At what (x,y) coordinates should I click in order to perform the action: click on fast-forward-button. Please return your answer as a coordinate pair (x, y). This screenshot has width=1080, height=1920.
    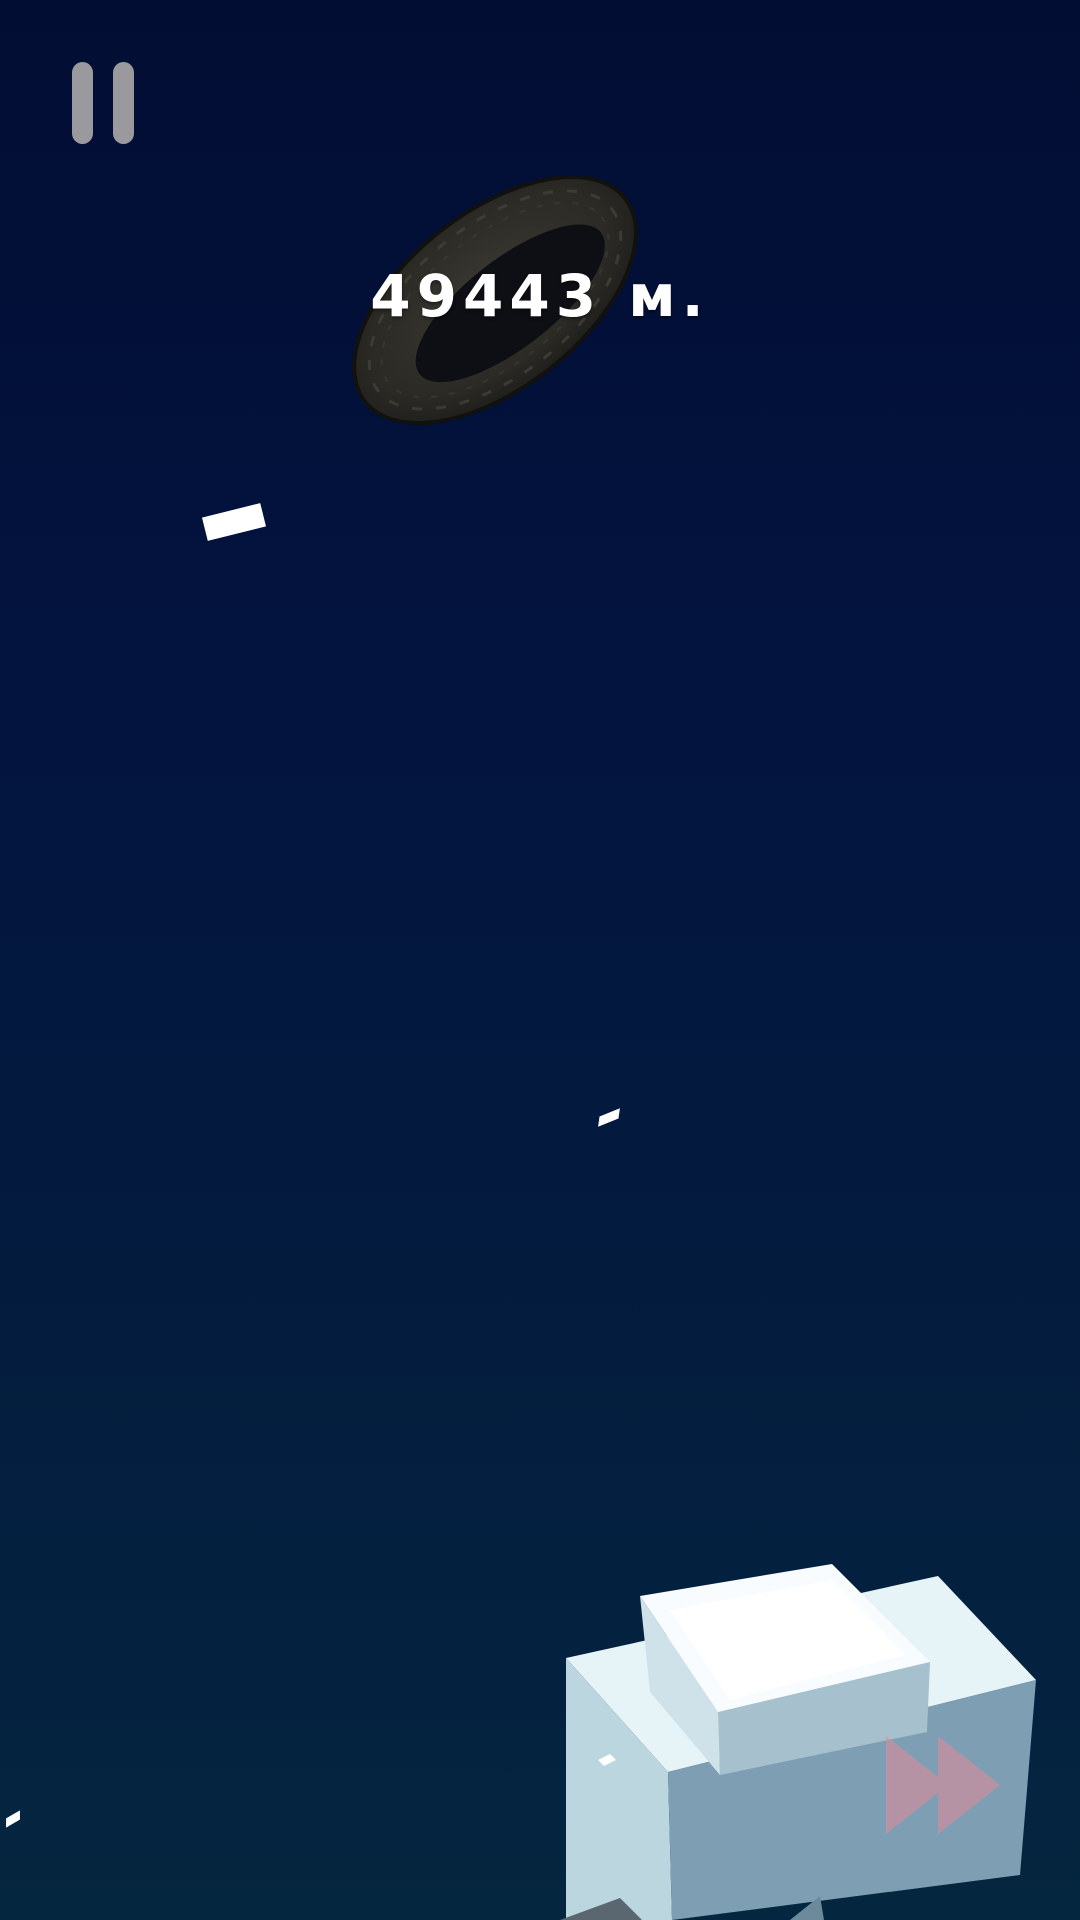
    Looking at the image, I should click on (948, 1785).